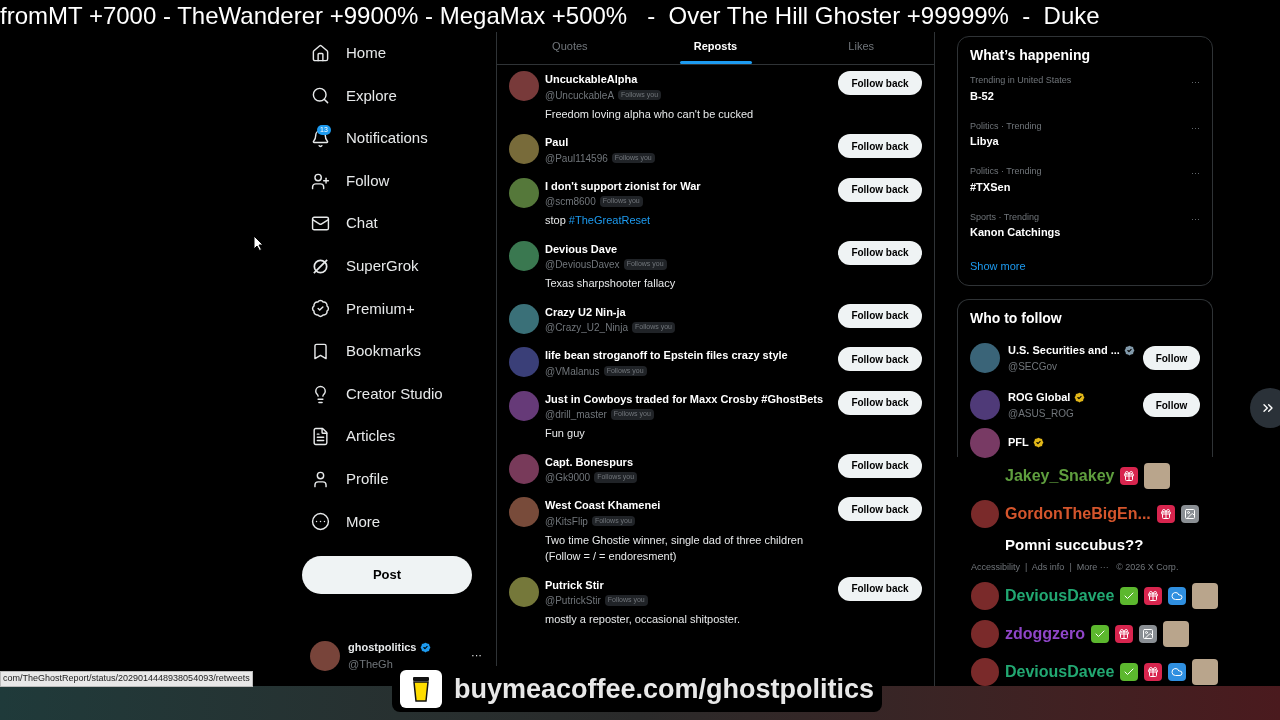  What do you see at coordinates (570, 202) in the screenshot?
I see `user-handle: @scm8600` at bounding box center [570, 202].